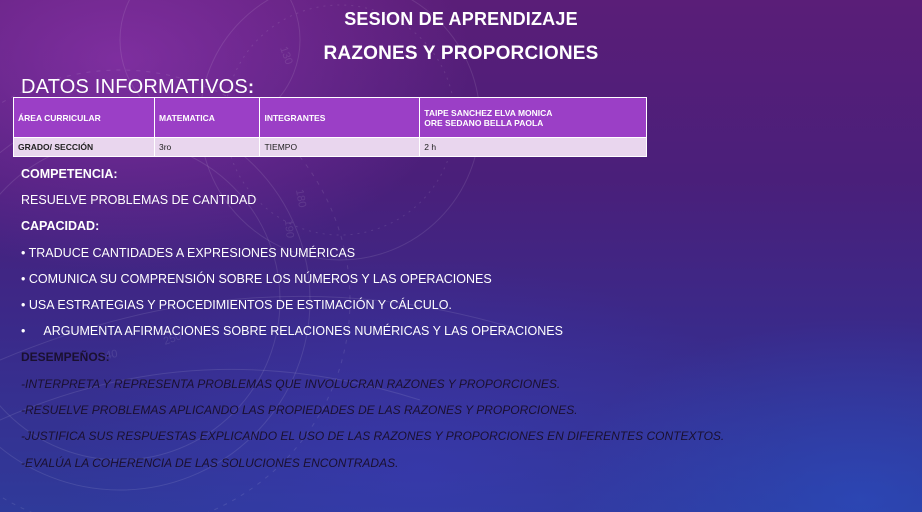  Describe the element at coordinates (207, 117) in the screenshot. I see `table-cell-area-value: MATEMATICA` at that location.